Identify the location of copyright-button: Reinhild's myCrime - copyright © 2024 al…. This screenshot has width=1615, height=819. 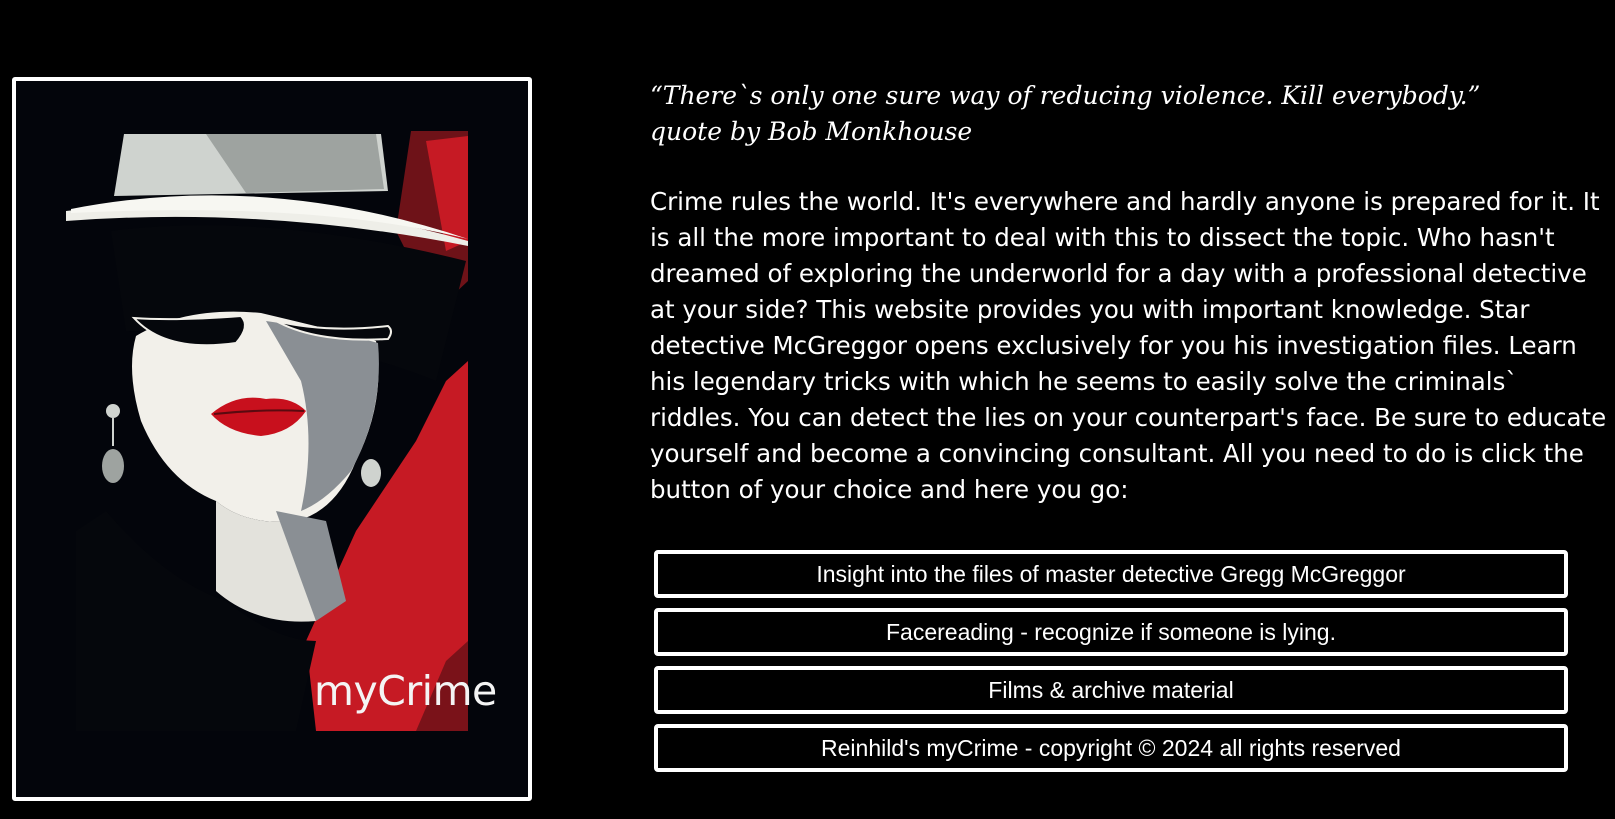
(1111, 748).